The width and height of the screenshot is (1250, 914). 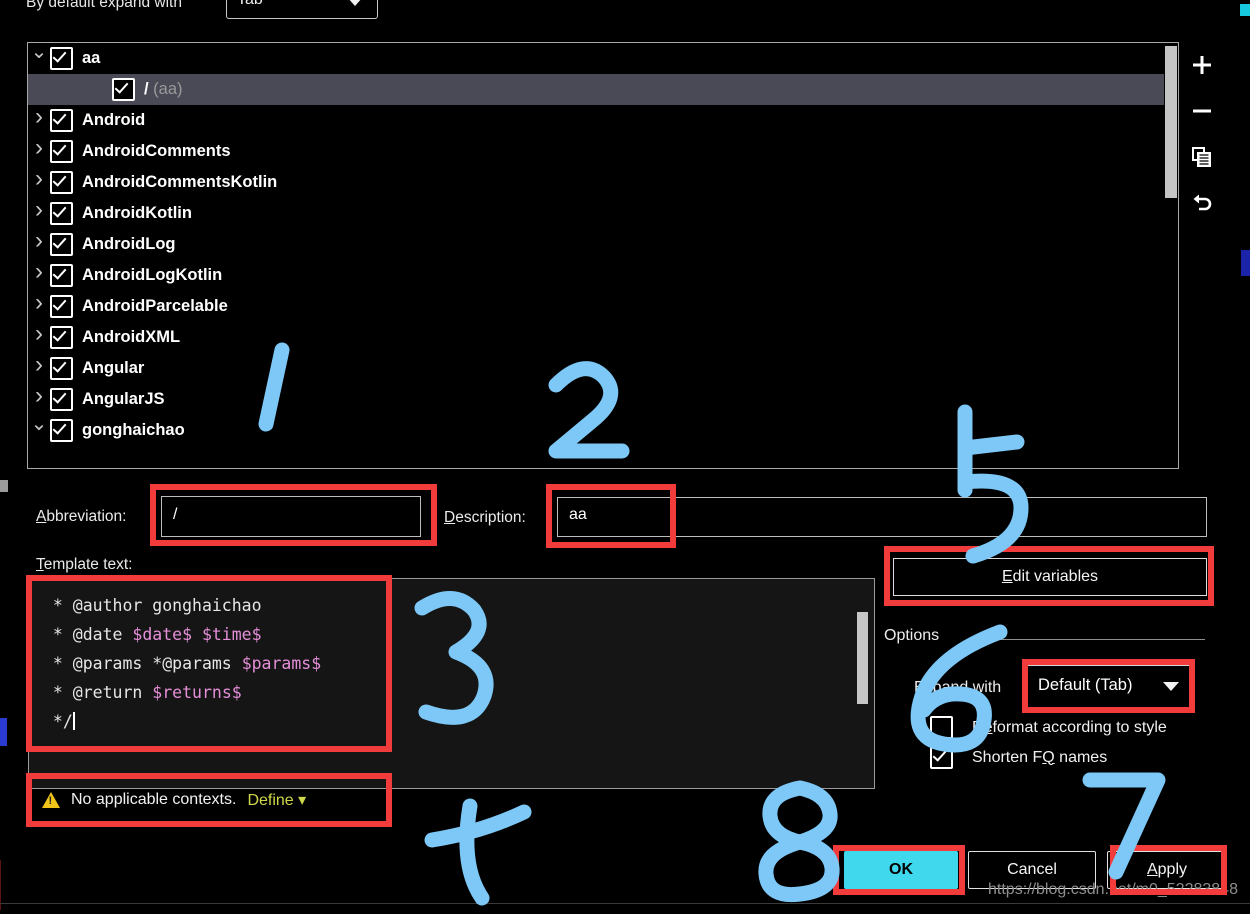 What do you see at coordinates (578, 514) in the screenshot?
I see `description-value: aa` at bounding box center [578, 514].